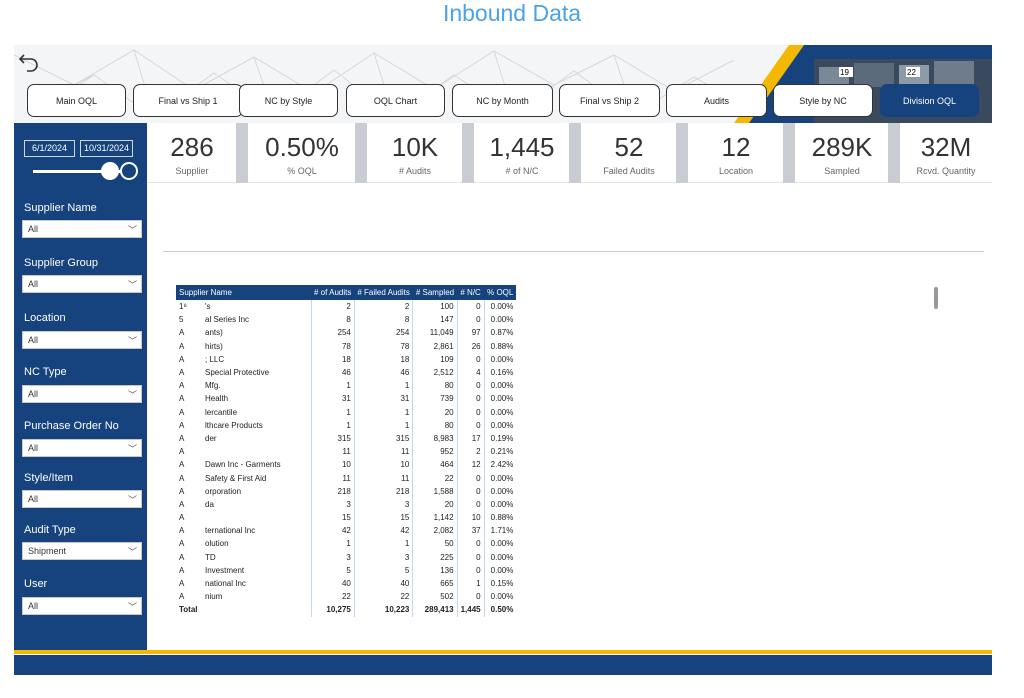  Describe the element at coordinates (471, 372) in the screenshot. I see `table-cell: 4` at that location.